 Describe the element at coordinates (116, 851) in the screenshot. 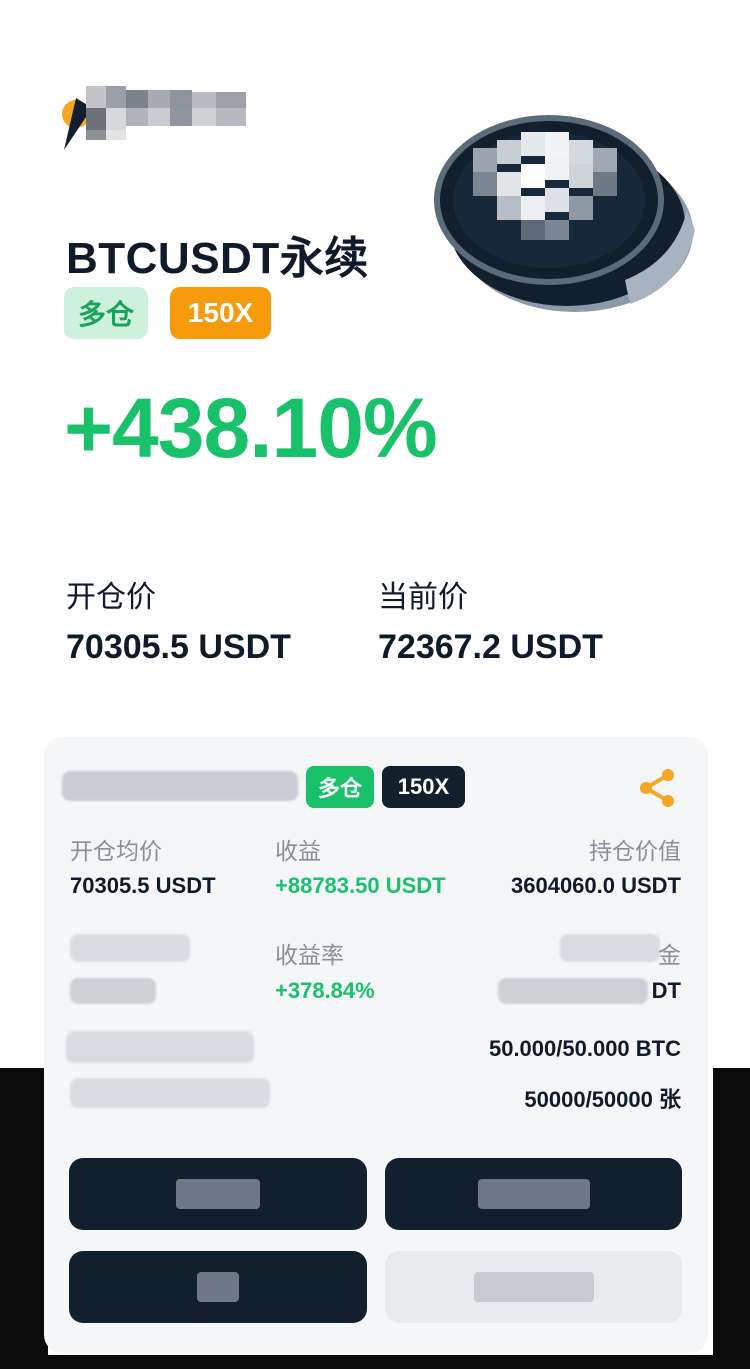

I see `avg-open-price-label: 开仓均价` at that location.